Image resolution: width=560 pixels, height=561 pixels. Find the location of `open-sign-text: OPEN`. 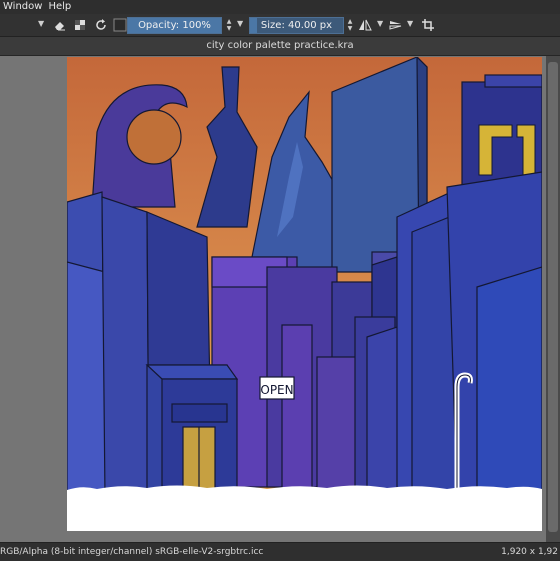

open-sign-text: OPEN is located at coordinates (276, 390).